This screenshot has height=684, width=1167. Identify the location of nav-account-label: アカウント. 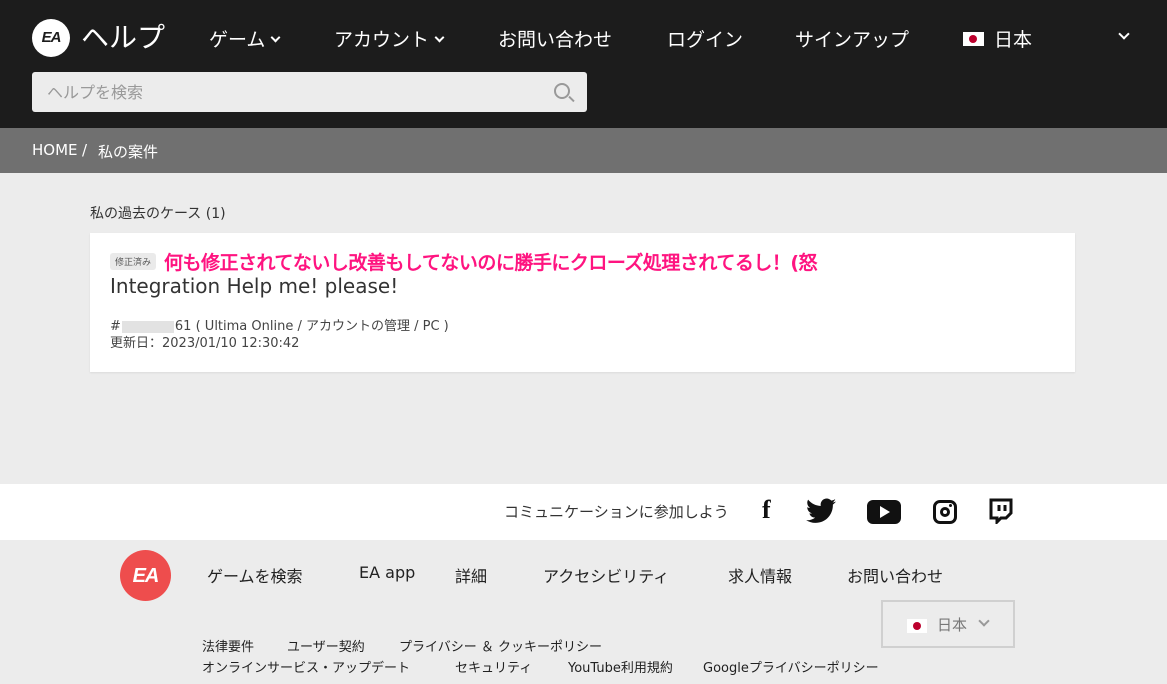
(382, 40).